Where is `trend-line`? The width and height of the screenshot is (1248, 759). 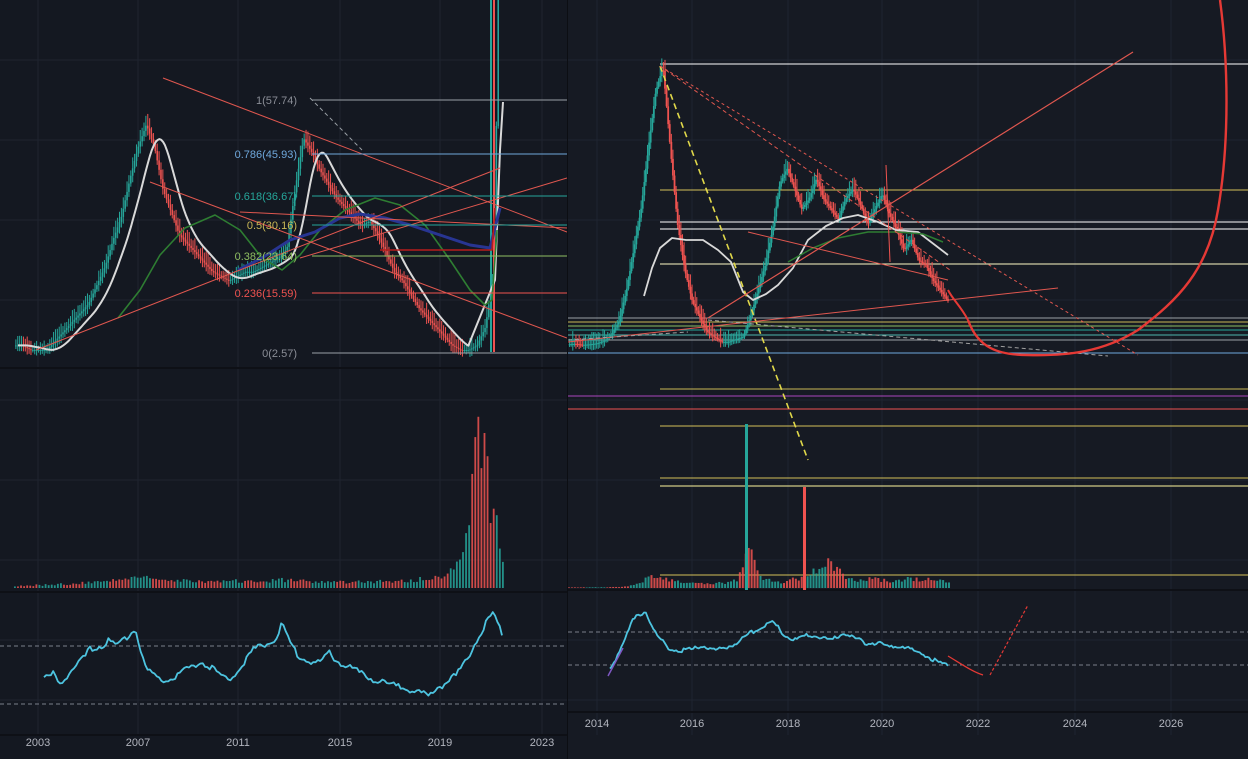
trend-line is located at coordinates (899, 210).